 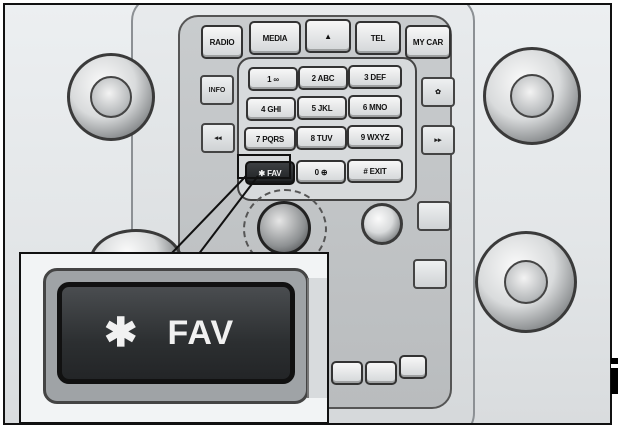 I want to click on edge-marker-notch, so click(x=614, y=366).